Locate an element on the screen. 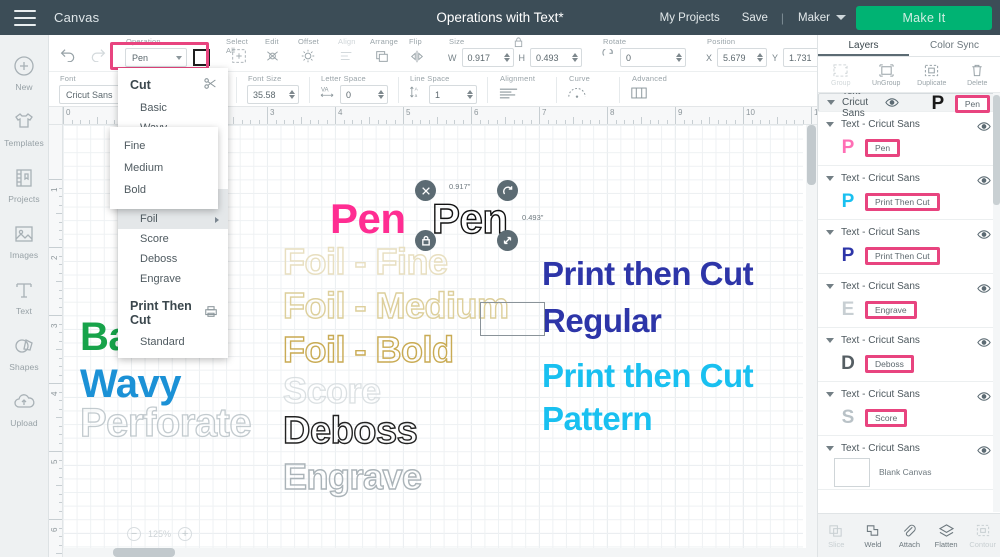 The width and height of the screenshot is (1000, 557). canvas-text-object: Foil - Bold is located at coordinates (368, 349).